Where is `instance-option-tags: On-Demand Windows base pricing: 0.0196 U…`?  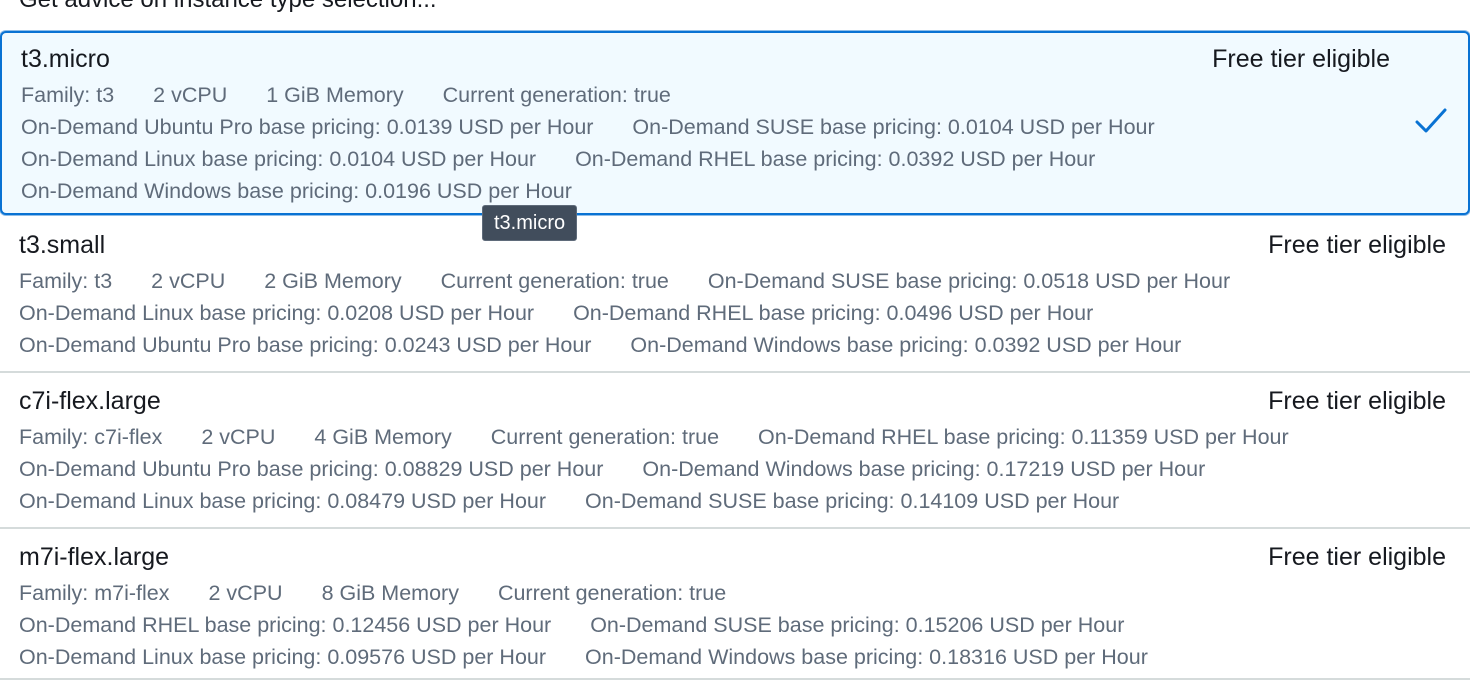
instance-option-tags: On-Demand Windows base pricing: 0.0196 U… is located at coordinates (296, 191).